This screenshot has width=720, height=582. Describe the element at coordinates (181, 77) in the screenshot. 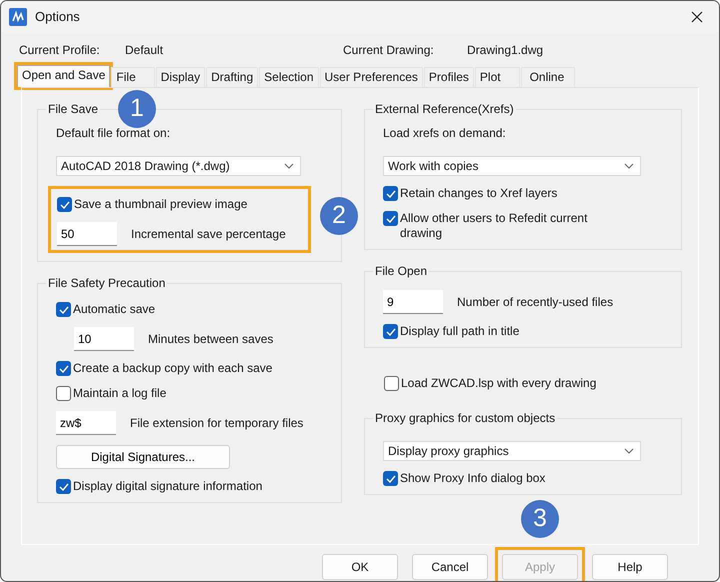

I see `tab: Display` at that location.